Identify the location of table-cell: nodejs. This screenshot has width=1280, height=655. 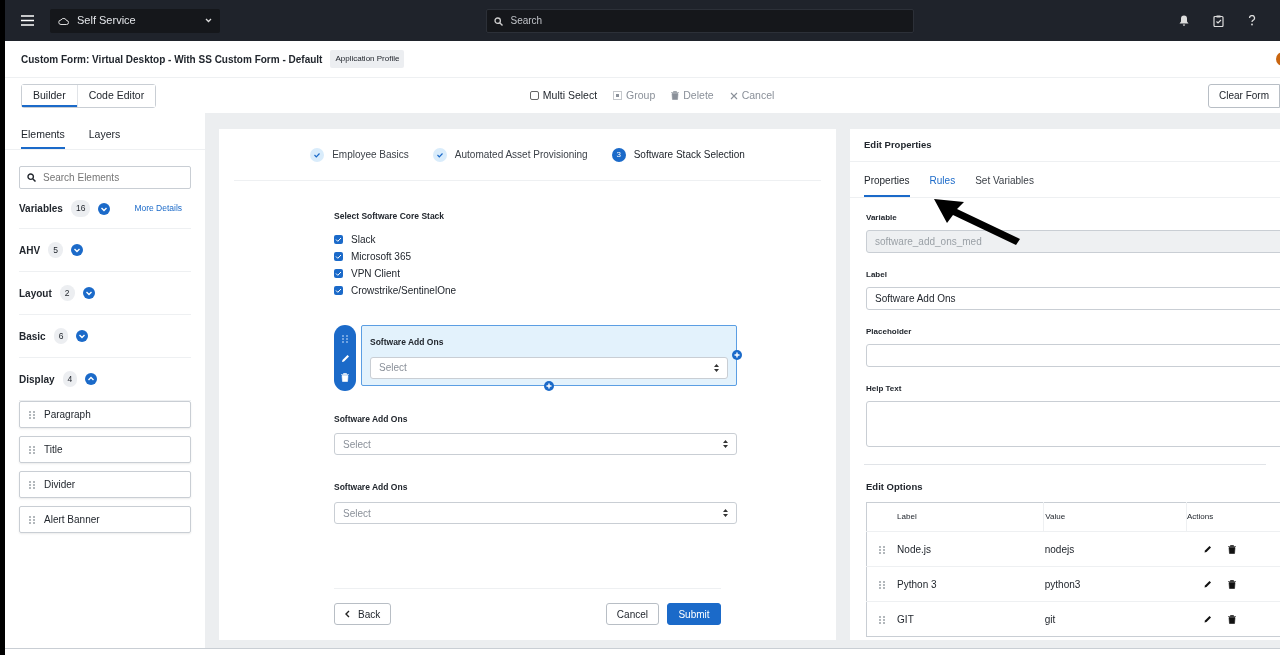
(1059, 549).